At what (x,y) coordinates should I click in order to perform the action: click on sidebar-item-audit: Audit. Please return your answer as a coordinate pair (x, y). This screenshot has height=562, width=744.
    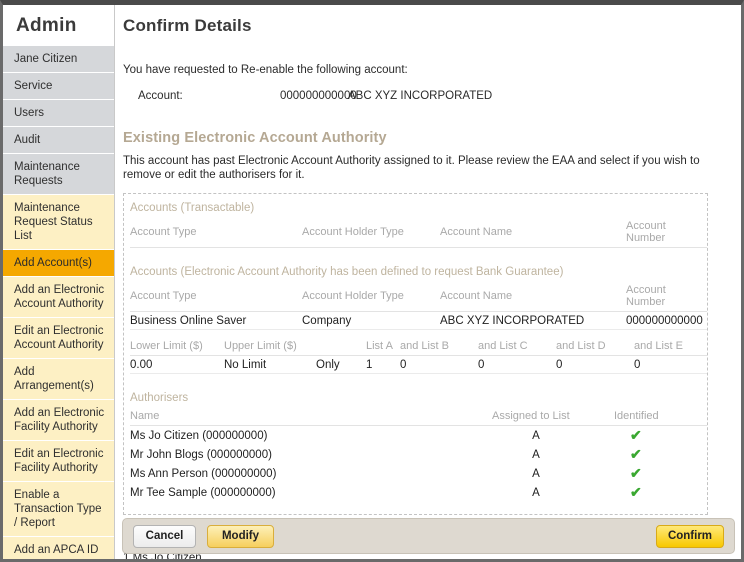
    Looking at the image, I should click on (58, 140).